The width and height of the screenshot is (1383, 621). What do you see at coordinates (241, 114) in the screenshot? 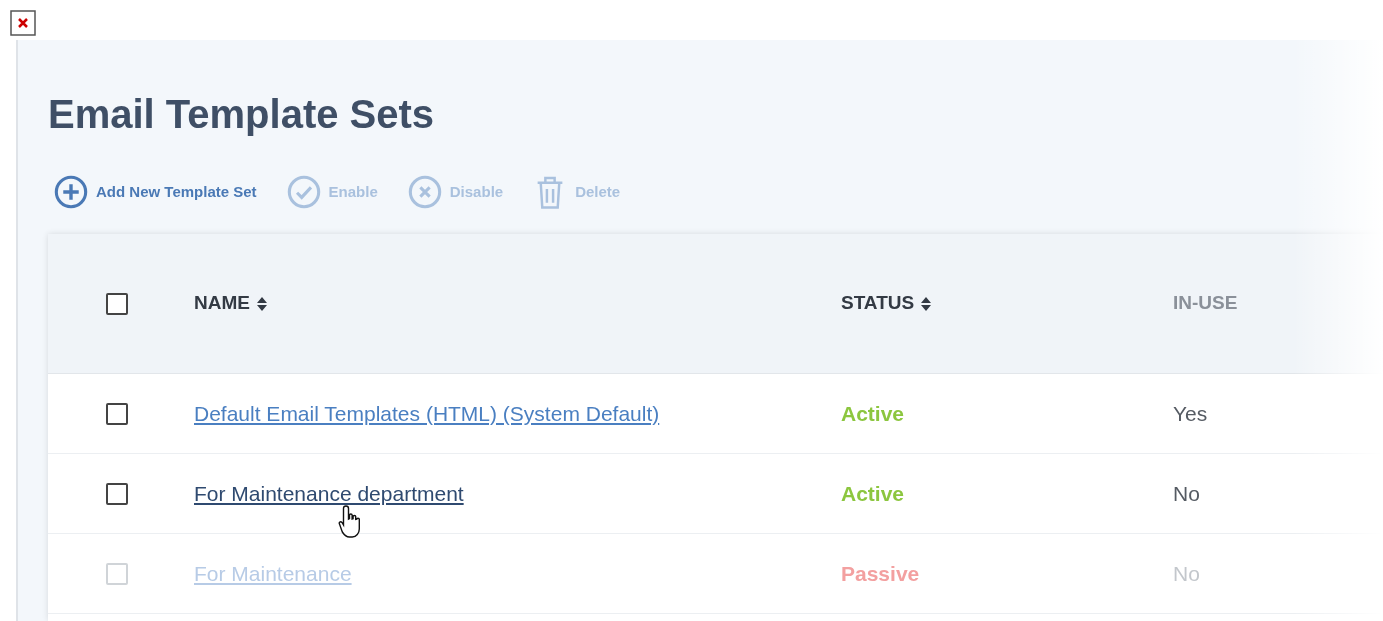
I see `page-title: Email Template Sets` at bounding box center [241, 114].